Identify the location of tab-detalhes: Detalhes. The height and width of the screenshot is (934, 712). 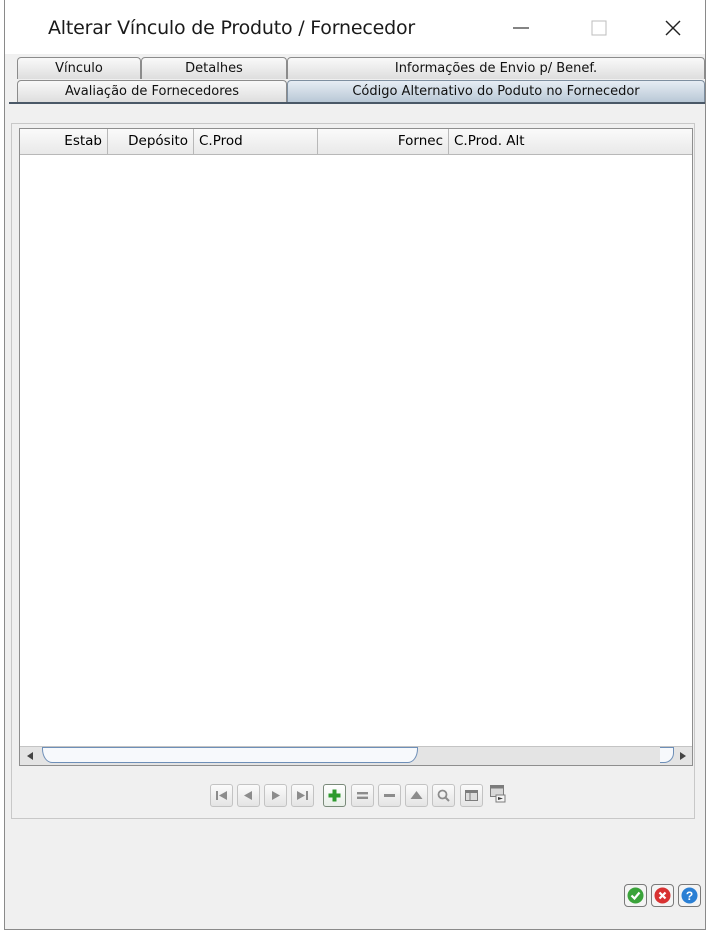
(214, 68).